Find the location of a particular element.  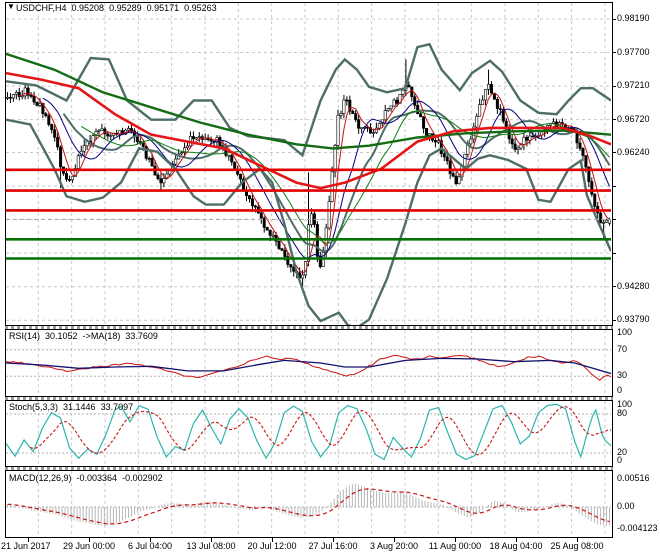

time-axis-label: 3 Aug 20:00 is located at coordinates (394, 546).